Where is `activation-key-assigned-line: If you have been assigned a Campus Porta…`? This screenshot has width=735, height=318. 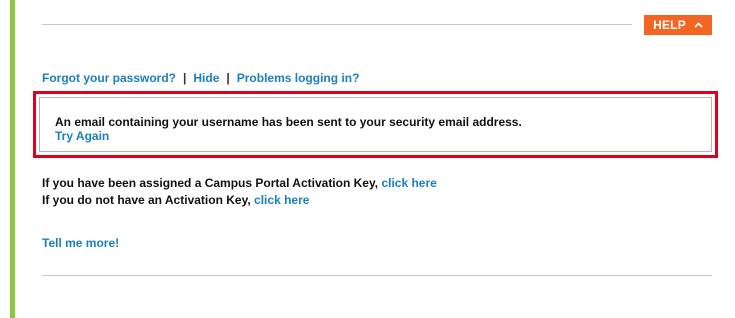 activation-key-assigned-line: If you have been assigned a Campus Porta… is located at coordinates (239, 183).